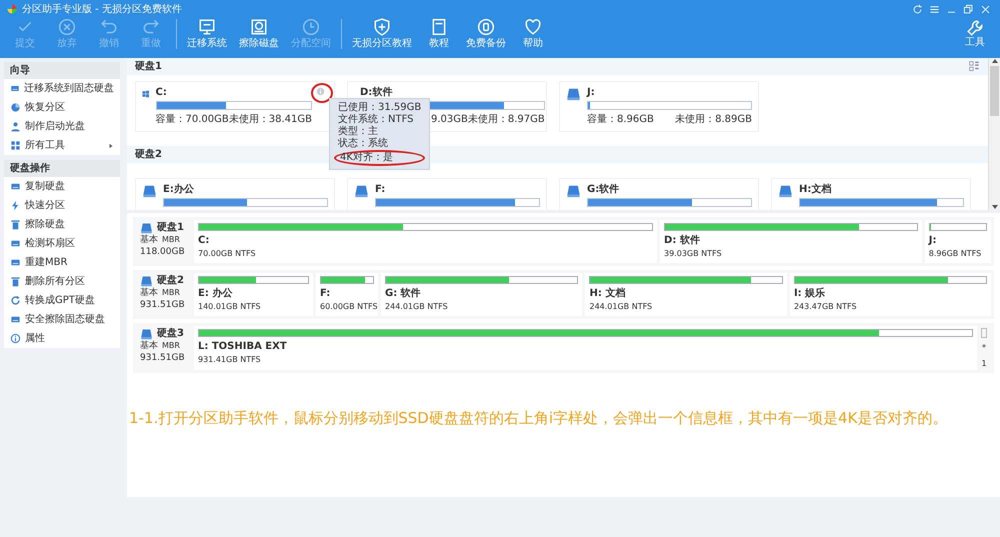  Describe the element at coordinates (347, 294) in the screenshot. I see `partition-block: F: 60.00GB NTFS` at that location.